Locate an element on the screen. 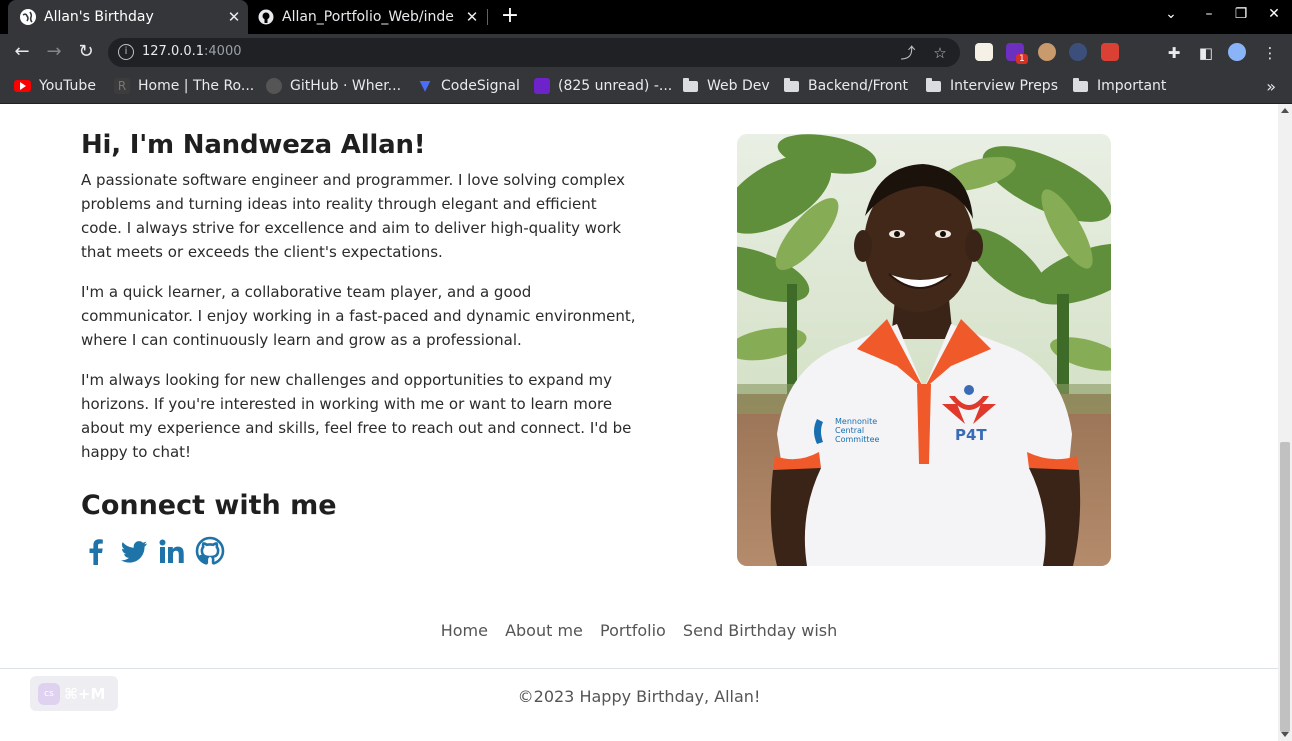 The height and width of the screenshot is (741, 1292). tab-title: Allan_Portfolio_Web/inde is located at coordinates (368, 17).